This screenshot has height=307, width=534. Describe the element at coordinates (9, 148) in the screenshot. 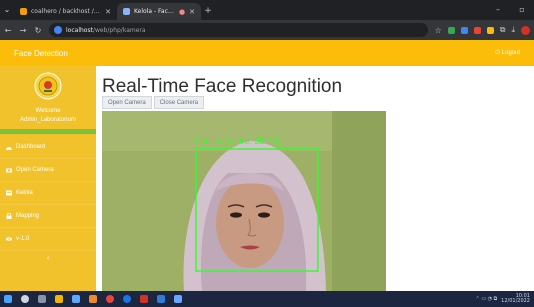

I see `dashboard-icon` at that location.